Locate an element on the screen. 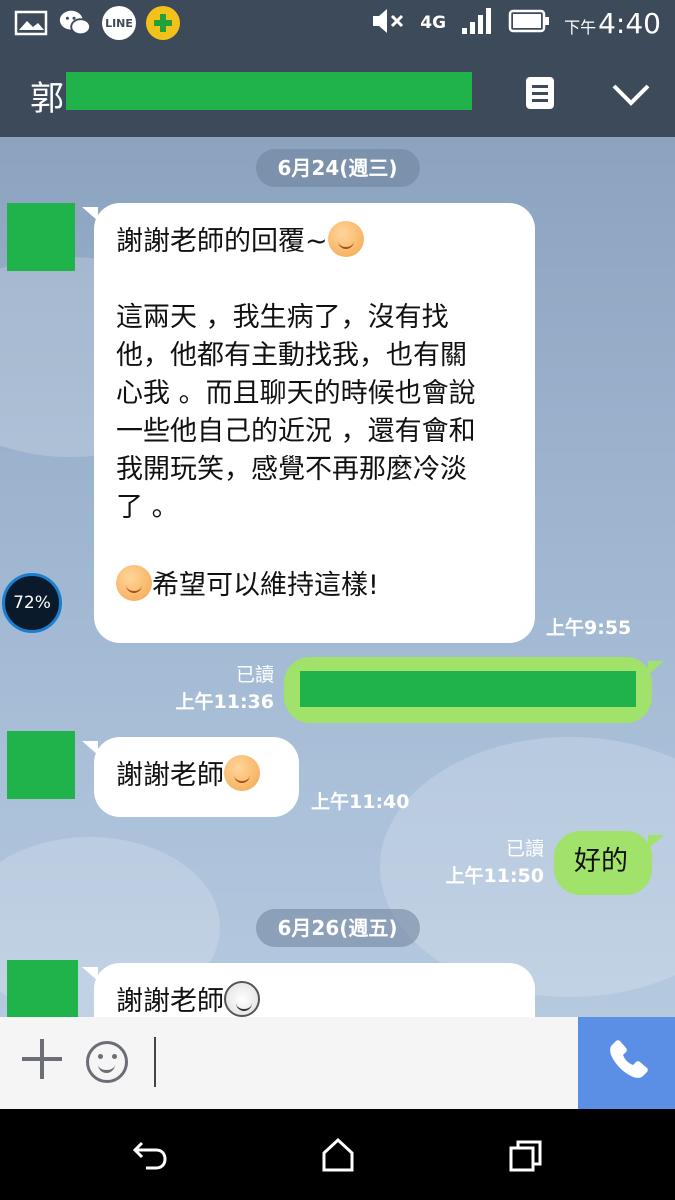 The image size is (675, 1200). line-icon: LINE is located at coordinates (119, 23).